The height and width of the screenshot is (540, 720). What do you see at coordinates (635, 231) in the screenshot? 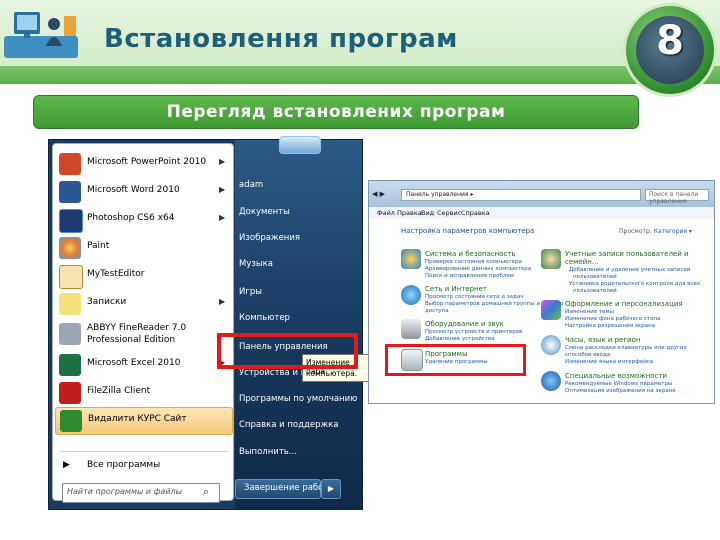
I see `view-label: Просмотр:` at bounding box center [635, 231].